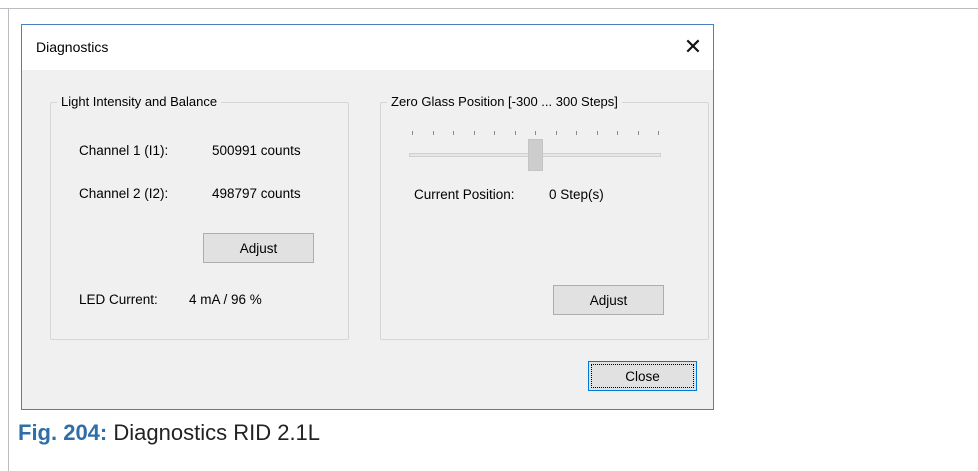 This screenshot has height=471, width=978. I want to click on adjust-zero-button: Adjust, so click(608, 300).